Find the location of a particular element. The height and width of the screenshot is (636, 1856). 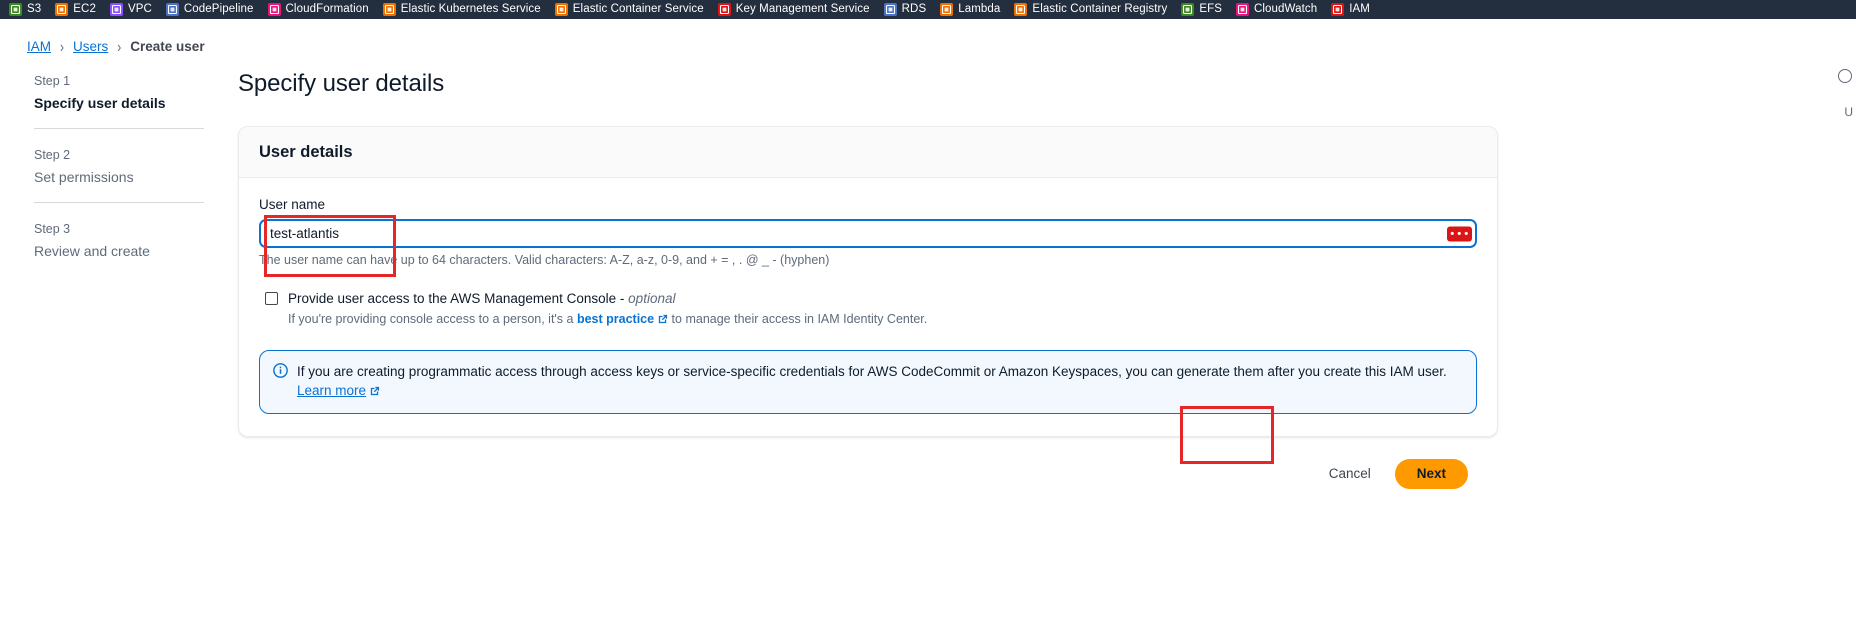

console-access-checkbox is located at coordinates (271, 298).